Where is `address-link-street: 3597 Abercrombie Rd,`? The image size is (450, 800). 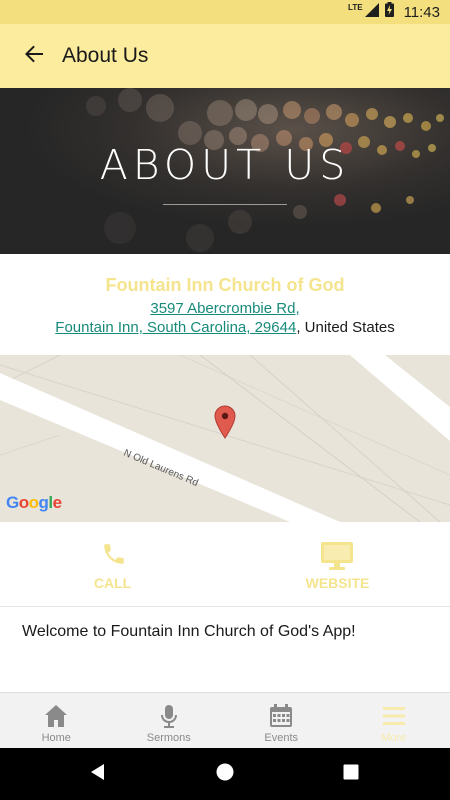 address-link-street: 3597 Abercrombie Rd, is located at coordinates (224, 308).